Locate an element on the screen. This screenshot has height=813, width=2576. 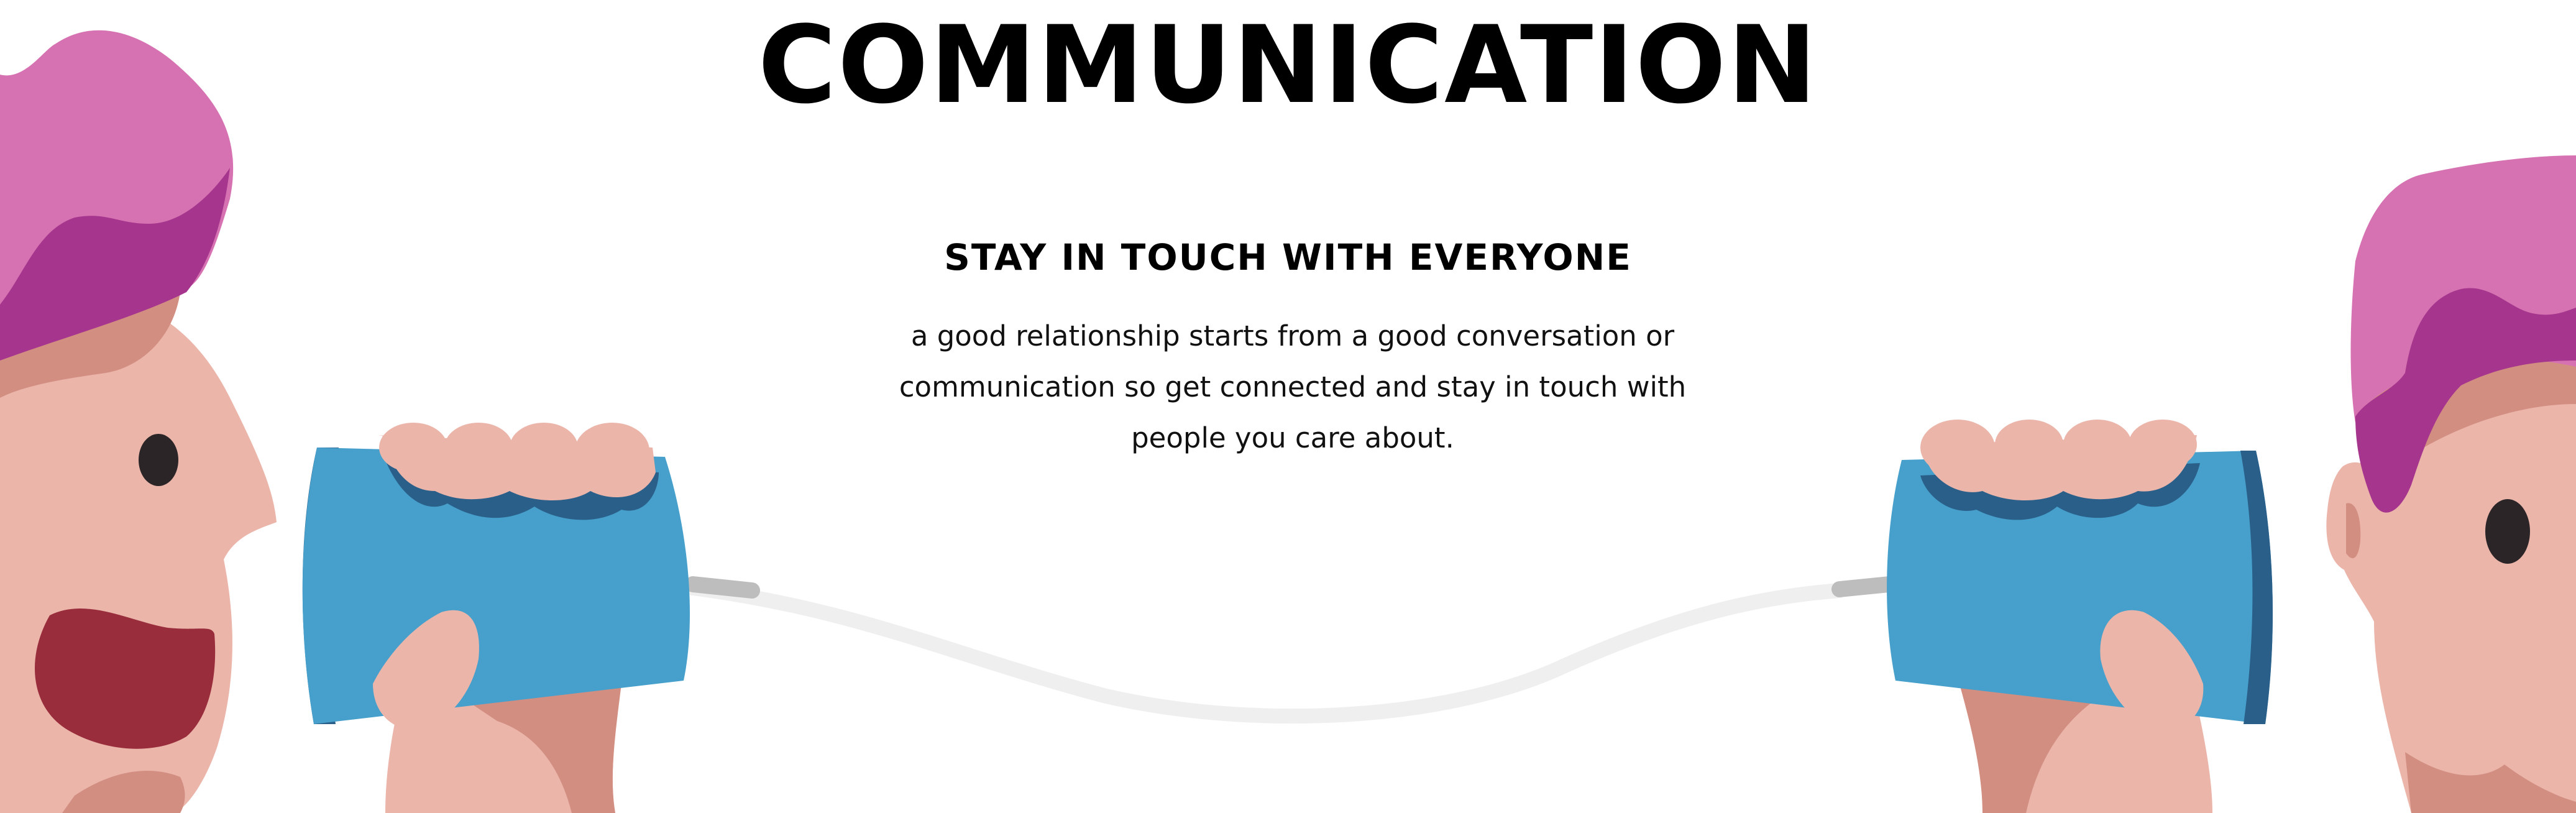
section-subtitle: STAY IN TOUCH WITH EVERYONE is located at coordinates (1288, 257).